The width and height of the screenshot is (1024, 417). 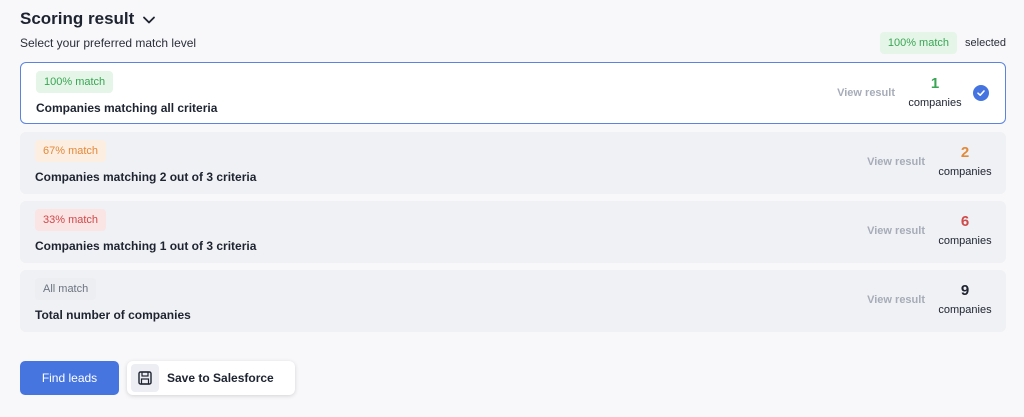 What do you see at coordinates (108, 43) in the screenshot?
I see `match-level-instruction: Select your preferred match level` at bounding box center [108, 43].